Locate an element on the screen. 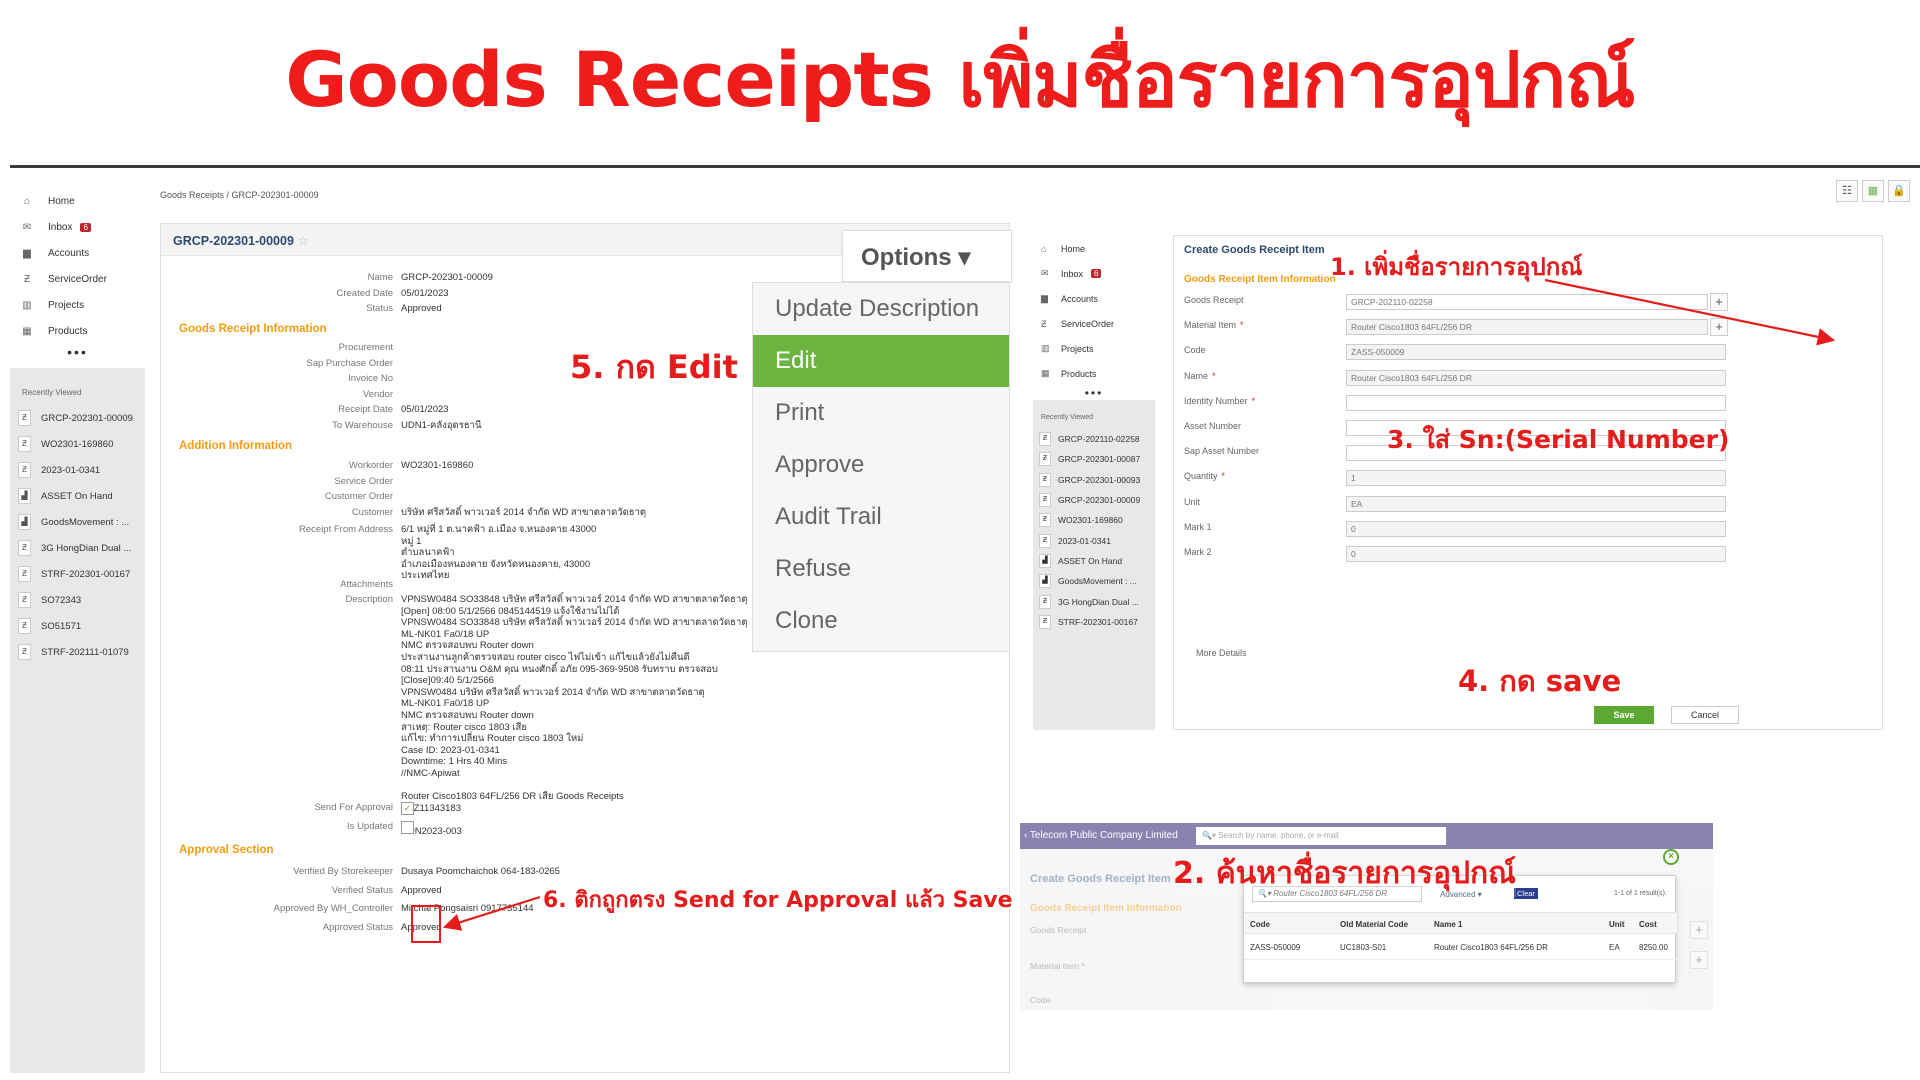 Image resolution: width=1920 pixels, height=1080 pixels. filter-icon: ☷ is located at coordinates (1847, 191).